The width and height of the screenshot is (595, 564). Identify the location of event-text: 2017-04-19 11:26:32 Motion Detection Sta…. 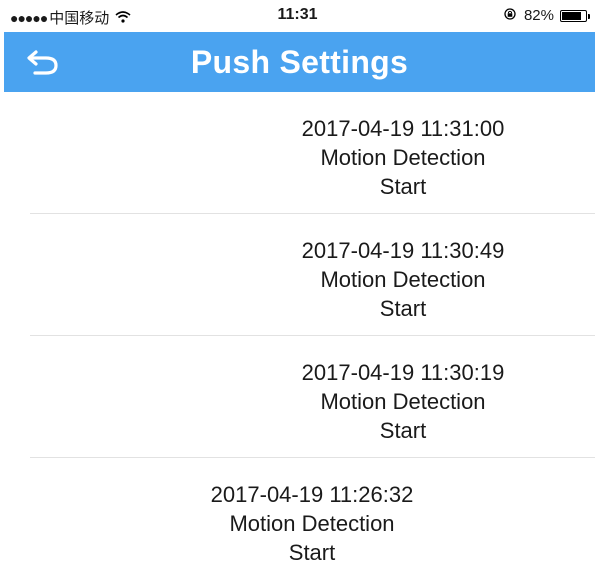
(312, 522).